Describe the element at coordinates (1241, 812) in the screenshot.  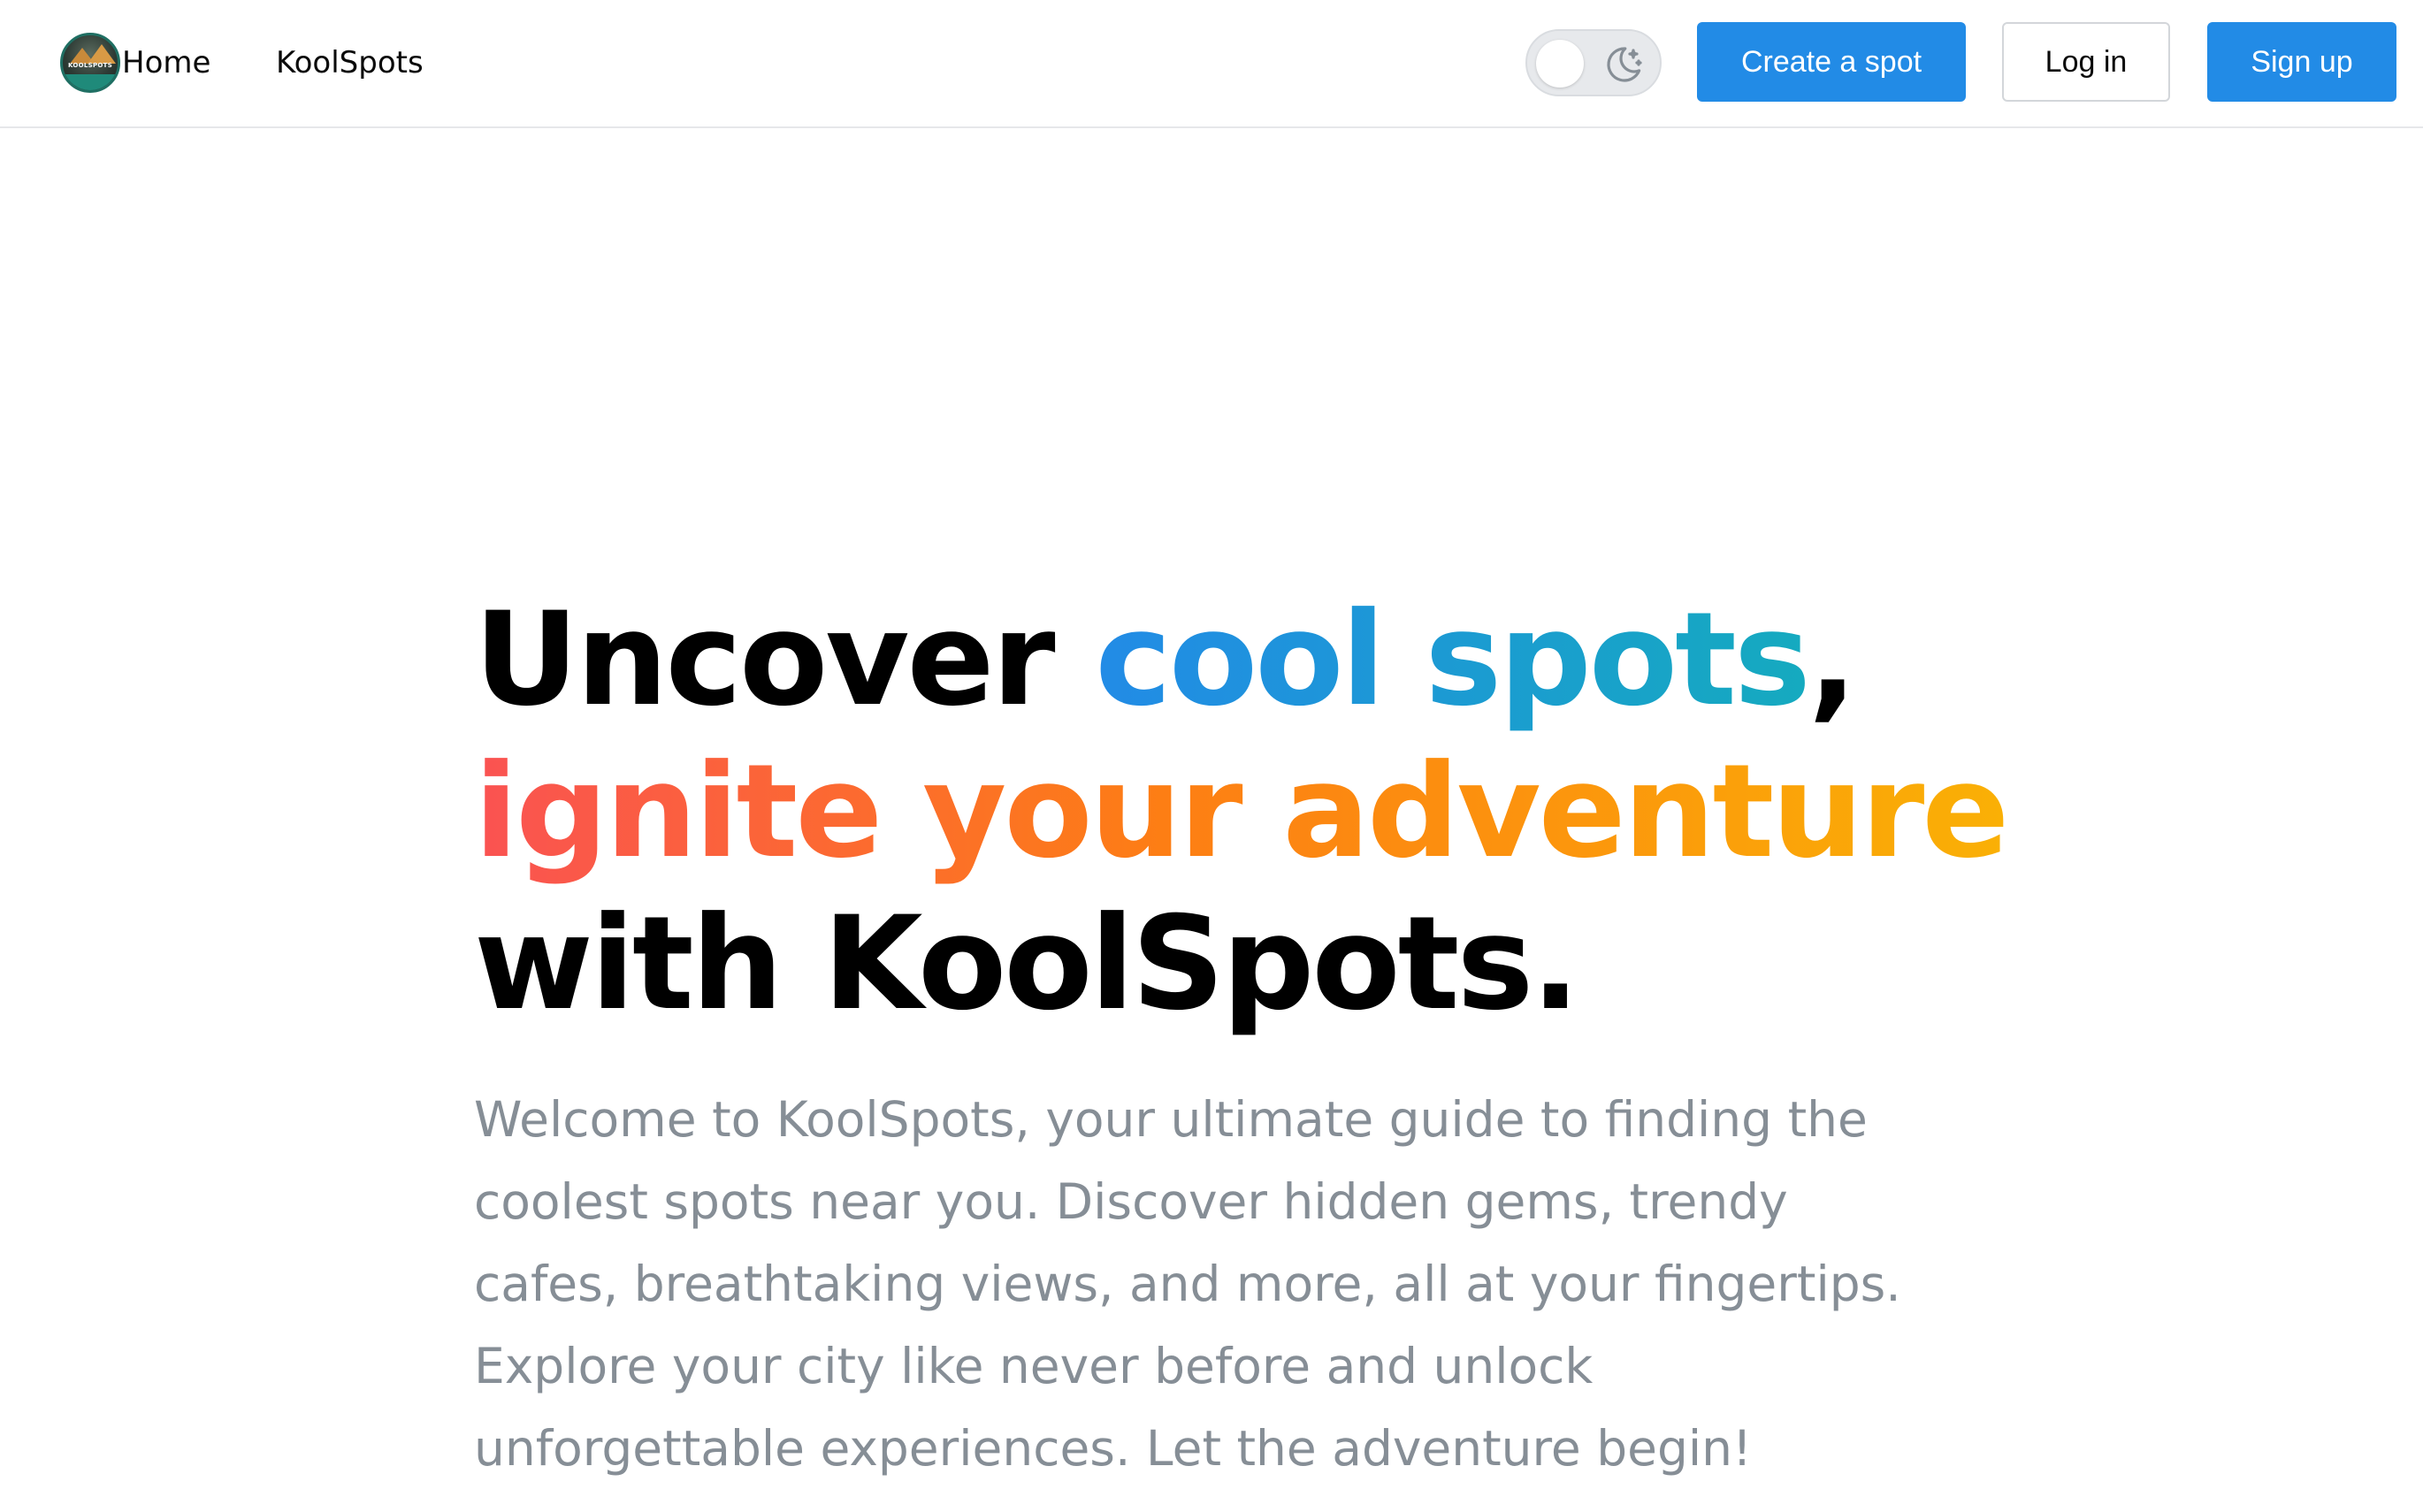
I see `hero-title-highlight-orange: ignite your adventure` at that location.